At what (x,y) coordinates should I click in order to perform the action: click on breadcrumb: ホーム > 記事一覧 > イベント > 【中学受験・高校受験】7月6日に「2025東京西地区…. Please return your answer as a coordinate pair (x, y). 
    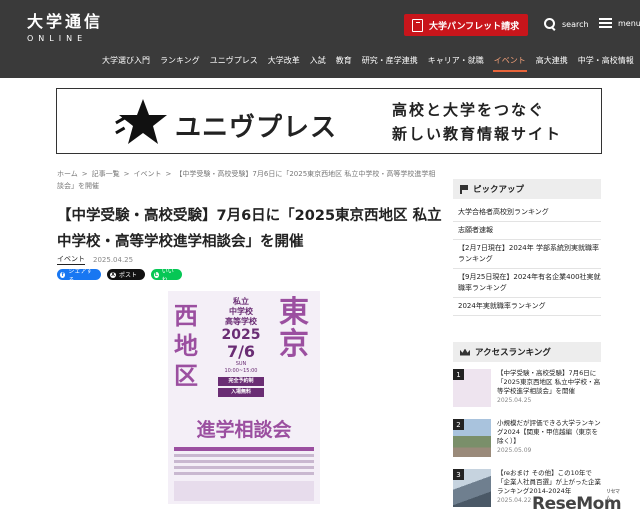
    Looking at the image, I should click on (246, 180).